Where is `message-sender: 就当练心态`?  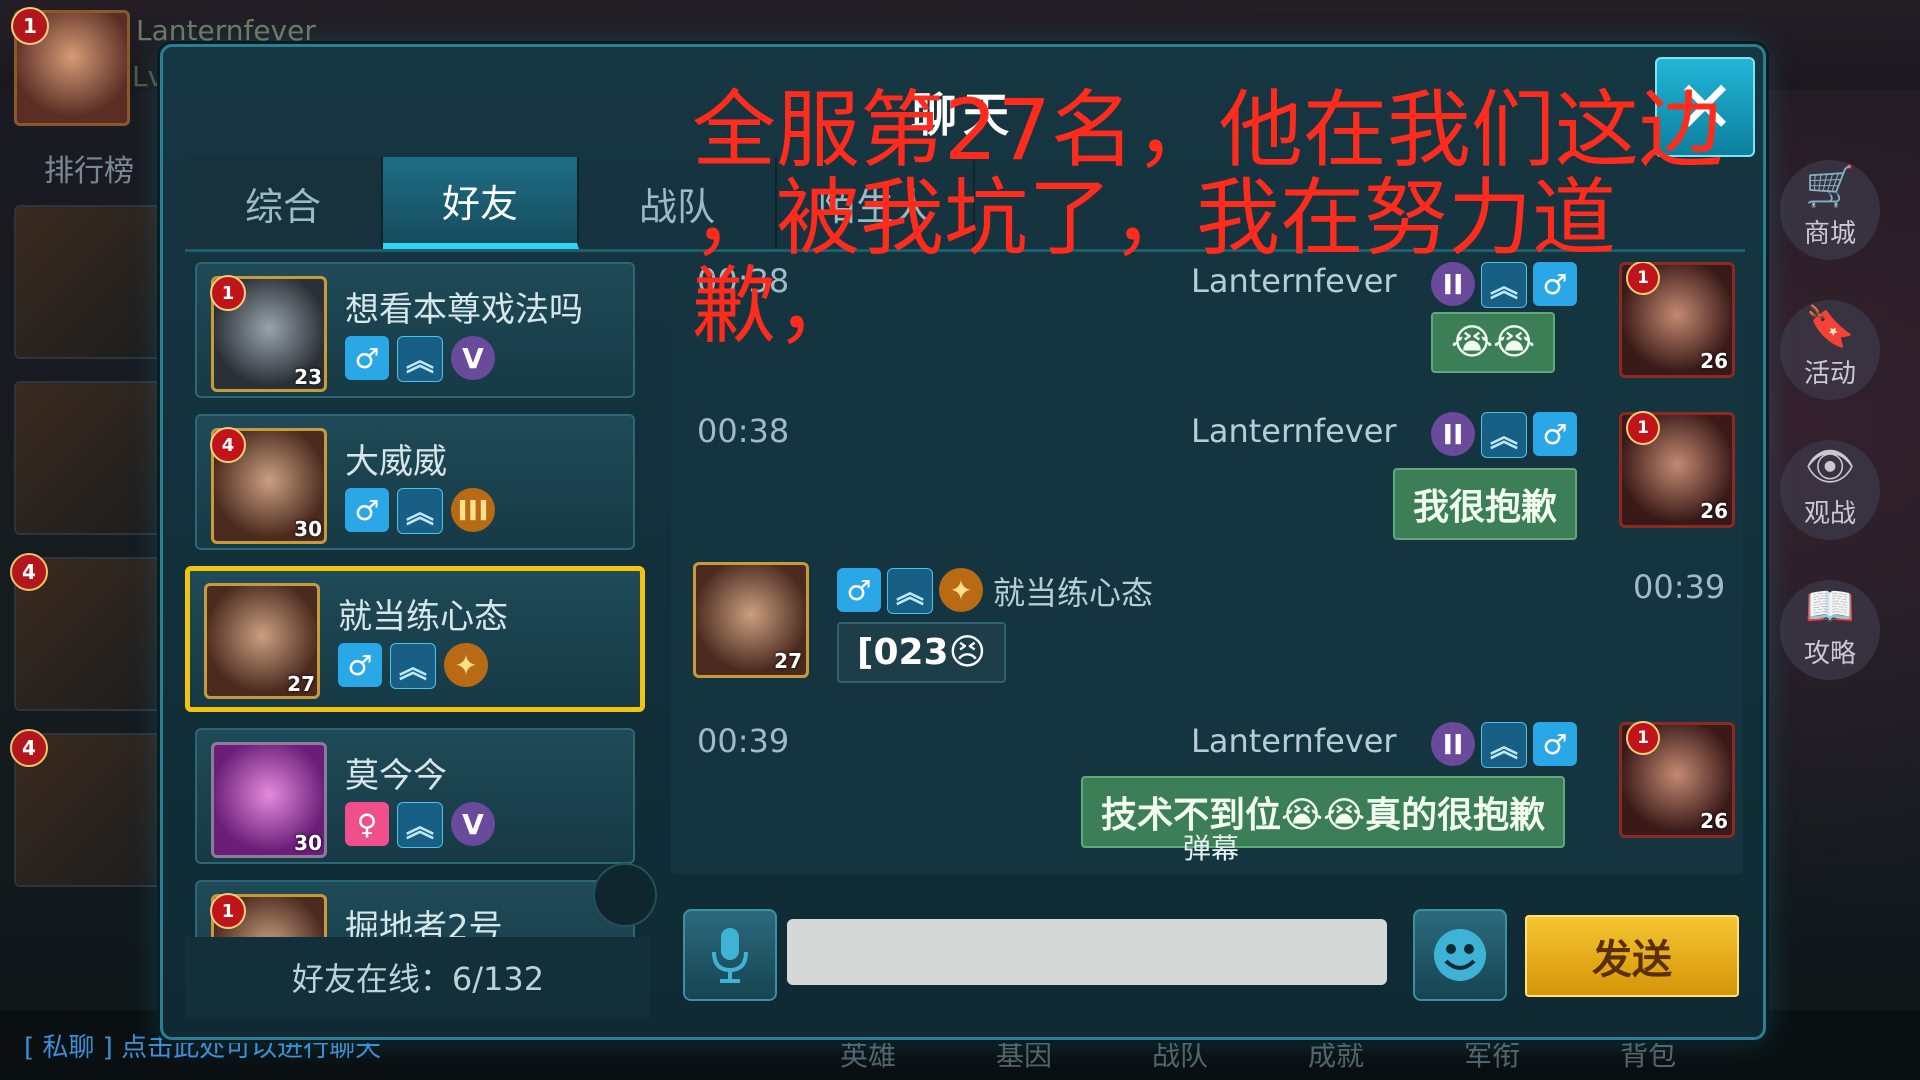
message-sender: 就当练心态 is located at coordinates (1073, 593).